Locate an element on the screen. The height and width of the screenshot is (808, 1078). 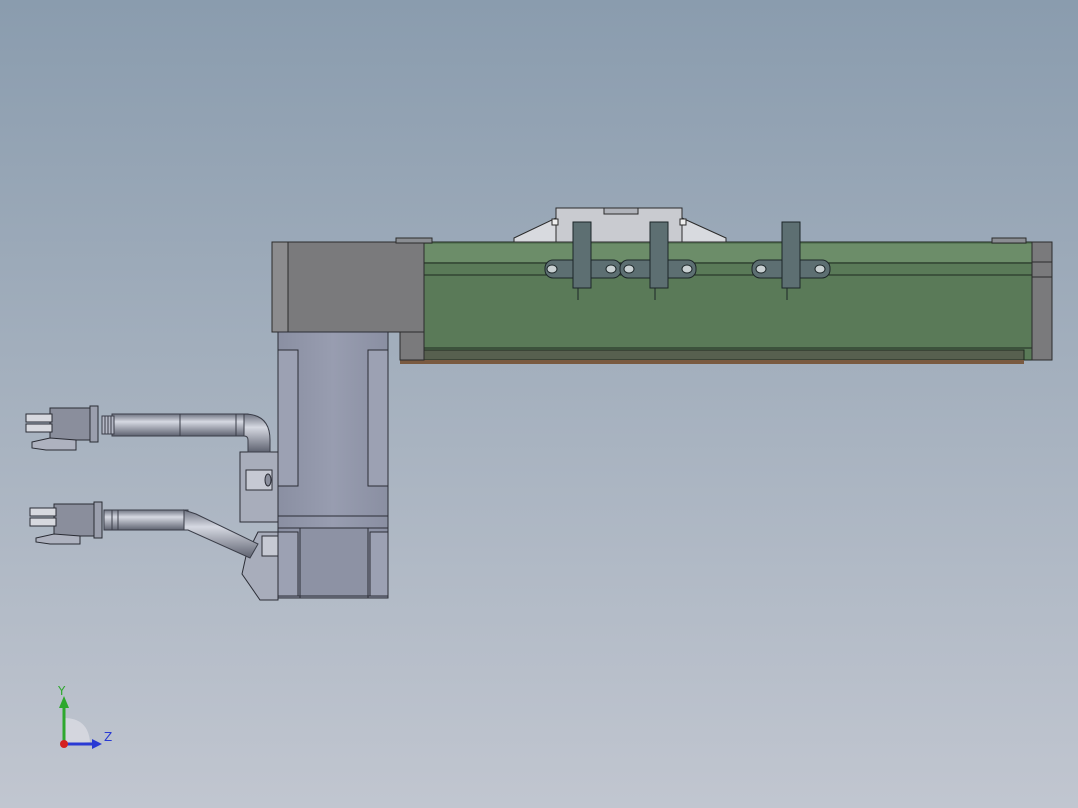
z-axis-arrowhead is located at coordinates (97, 744).